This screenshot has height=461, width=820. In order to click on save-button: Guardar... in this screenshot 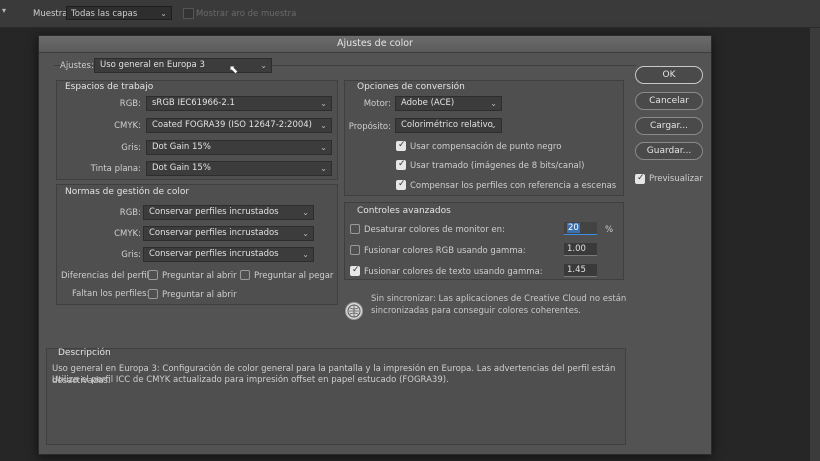, I will do `click(669, 151)`.